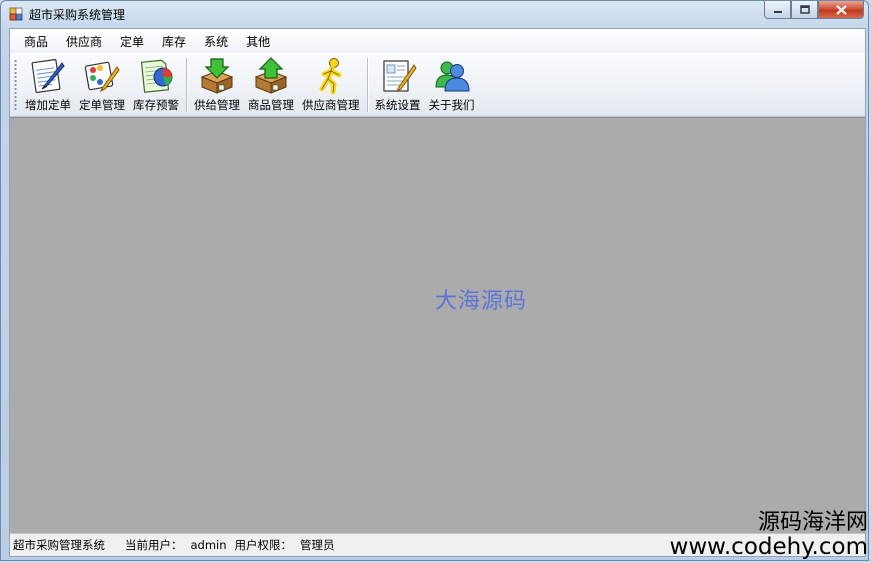 The height and width of the screenshot is (563, 871). I want to click on menu-system: 系统, so click(216, 41).